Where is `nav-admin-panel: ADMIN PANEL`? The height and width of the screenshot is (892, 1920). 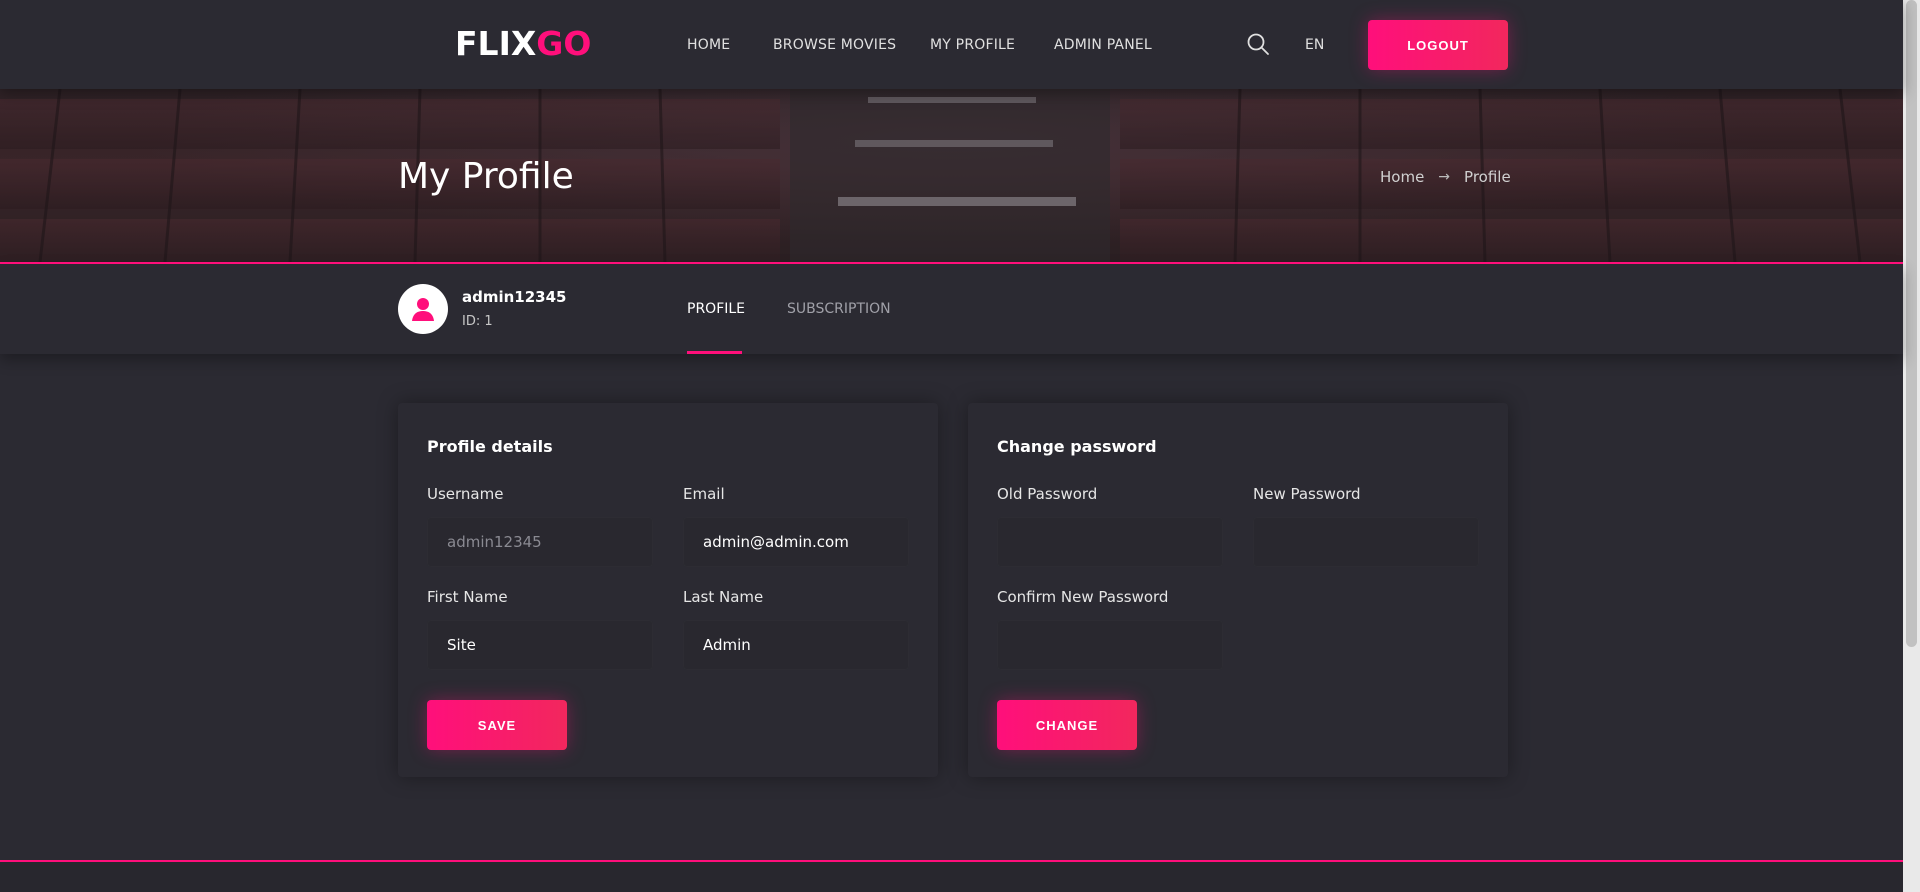 nav-admin-panel: ADMIN PANEL is located at coordinates (1103, 45).